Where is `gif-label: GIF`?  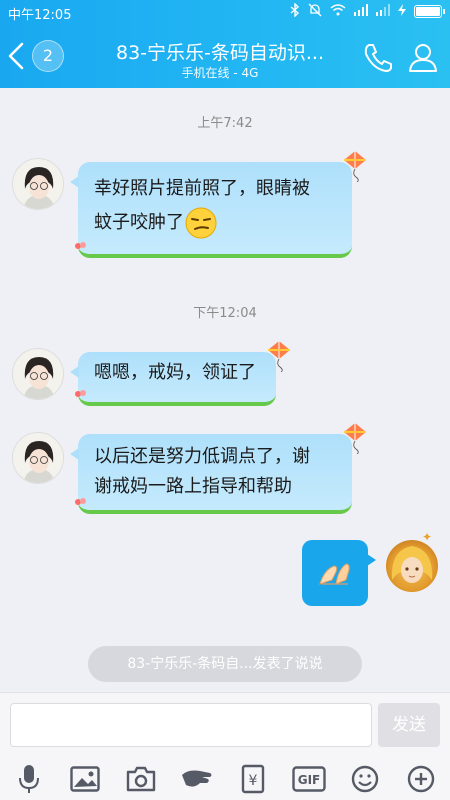
gif-label: GIF is located at coordinates (309, 780).